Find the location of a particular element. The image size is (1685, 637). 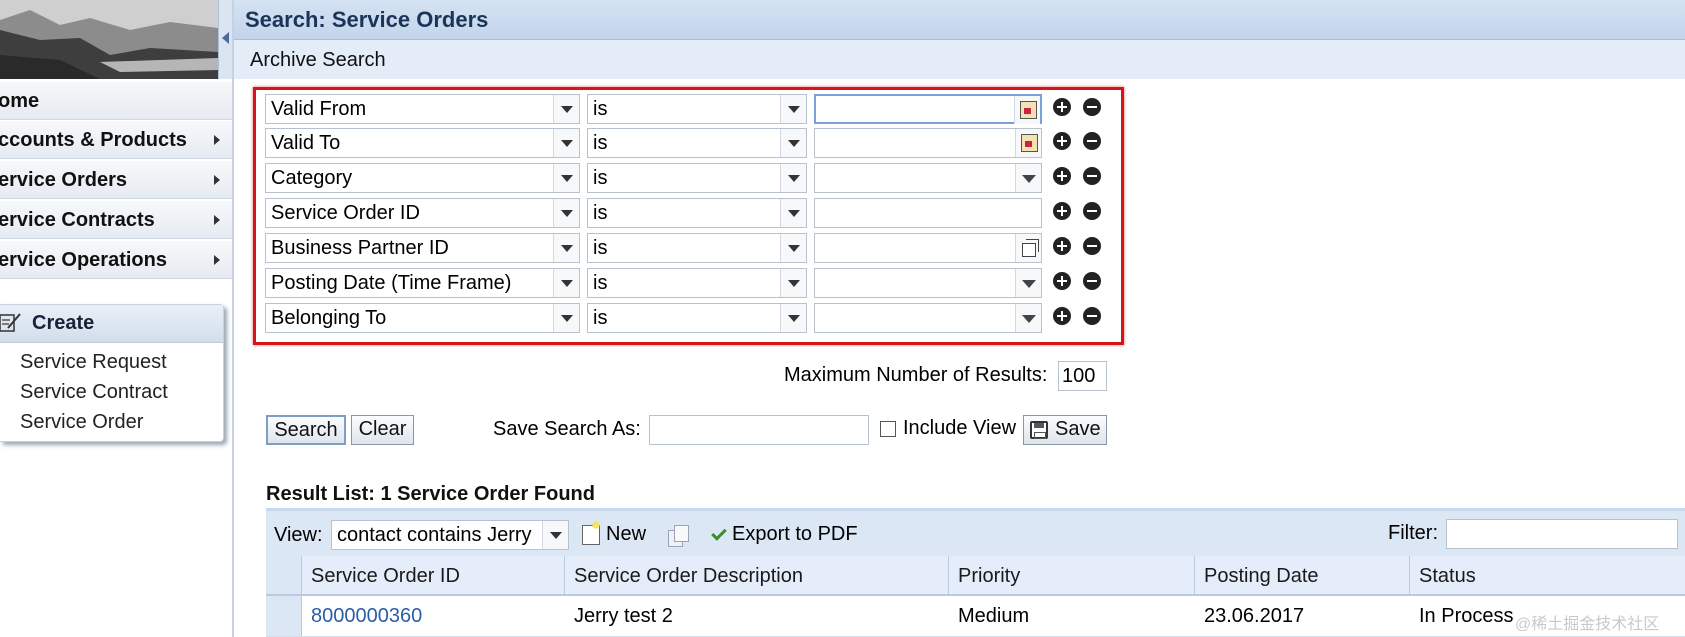

criteria-field-value: Valid To is located at coordinates (306, 143).